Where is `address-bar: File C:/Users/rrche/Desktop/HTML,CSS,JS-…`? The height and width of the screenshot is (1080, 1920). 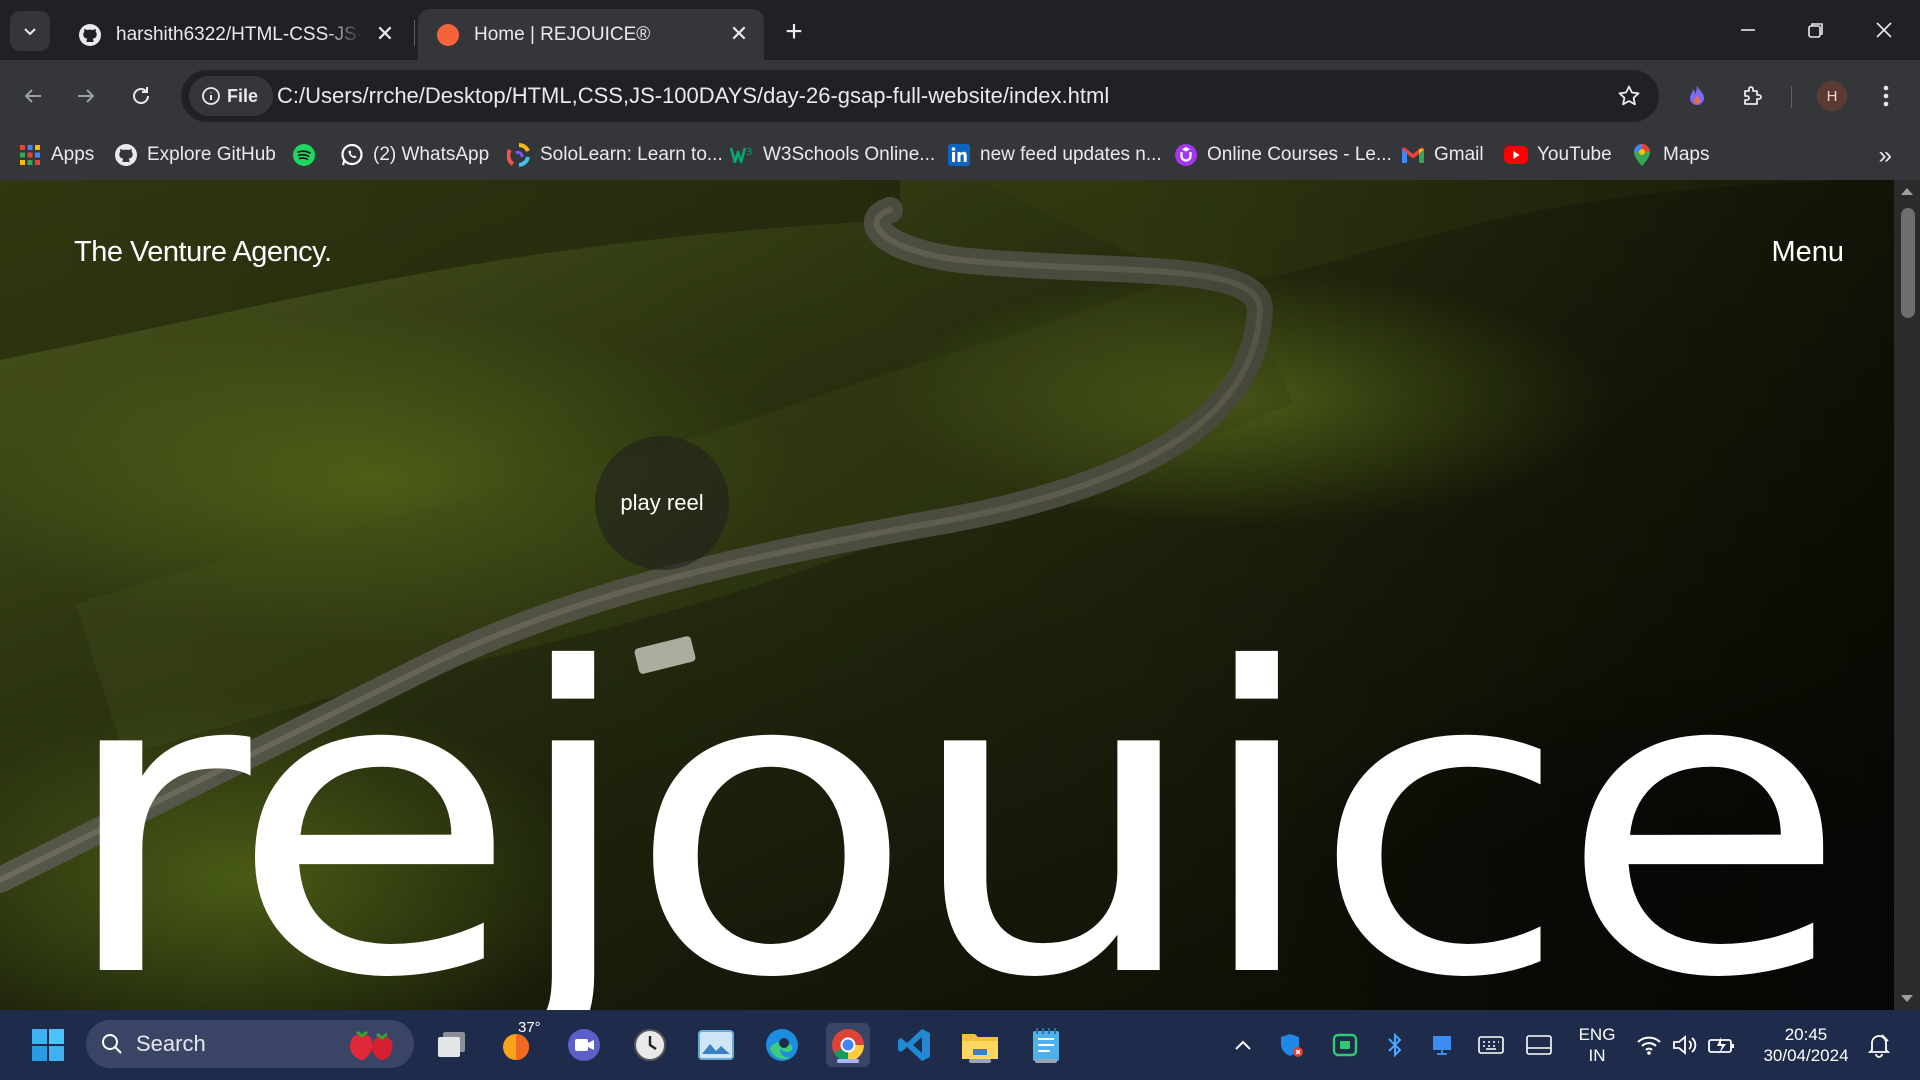
address-bar: File C:/Users/rrche/Desktop/HTML,CSS,JS-… is located at coordinates (920, 96).